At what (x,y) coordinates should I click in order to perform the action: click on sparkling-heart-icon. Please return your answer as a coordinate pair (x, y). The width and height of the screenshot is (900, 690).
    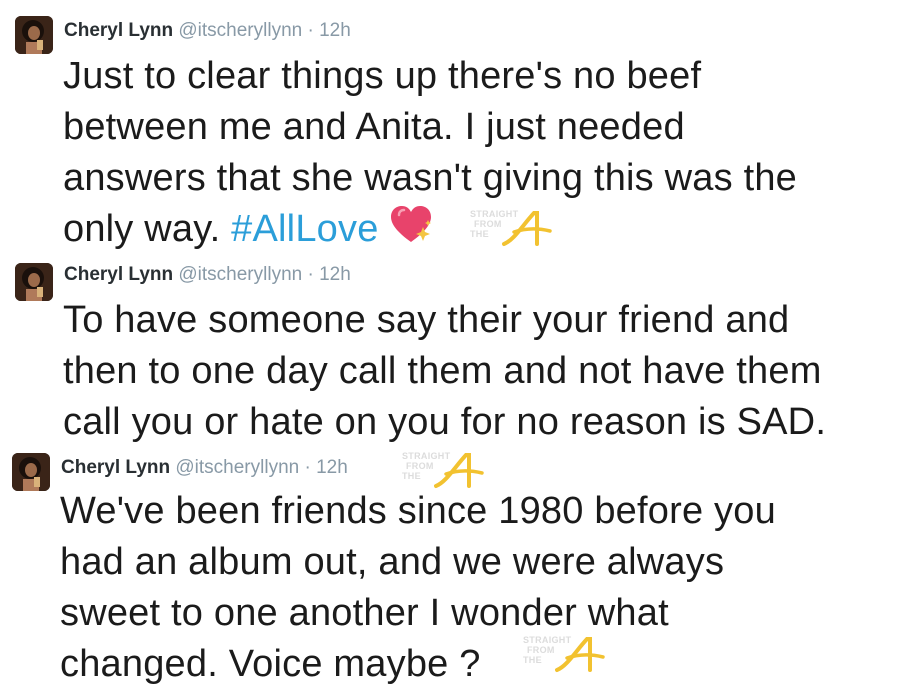
    Looking at the image, I should click on (411, 232).